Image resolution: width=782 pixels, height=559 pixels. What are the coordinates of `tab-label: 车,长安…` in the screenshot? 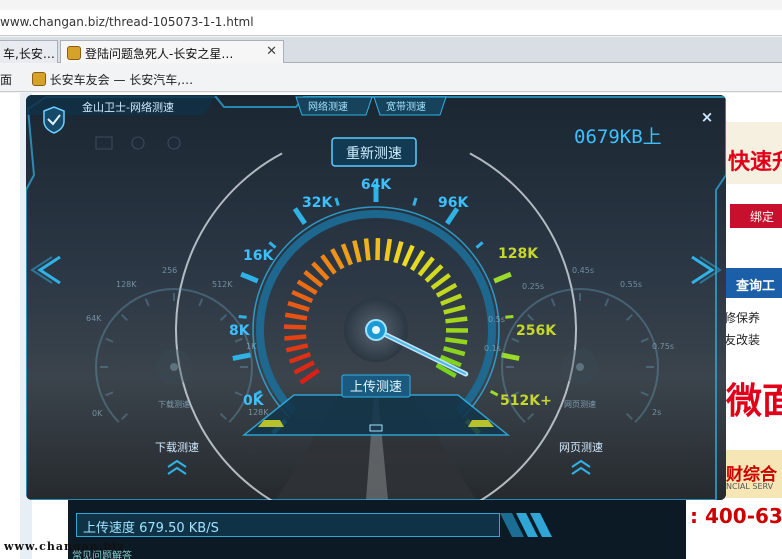 It's located at (29, 54).